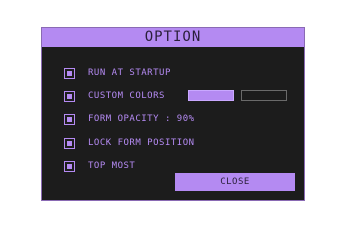 The image size is (350, 240). I want to click on top-most-label: TOP MOST, so click(112, 166).